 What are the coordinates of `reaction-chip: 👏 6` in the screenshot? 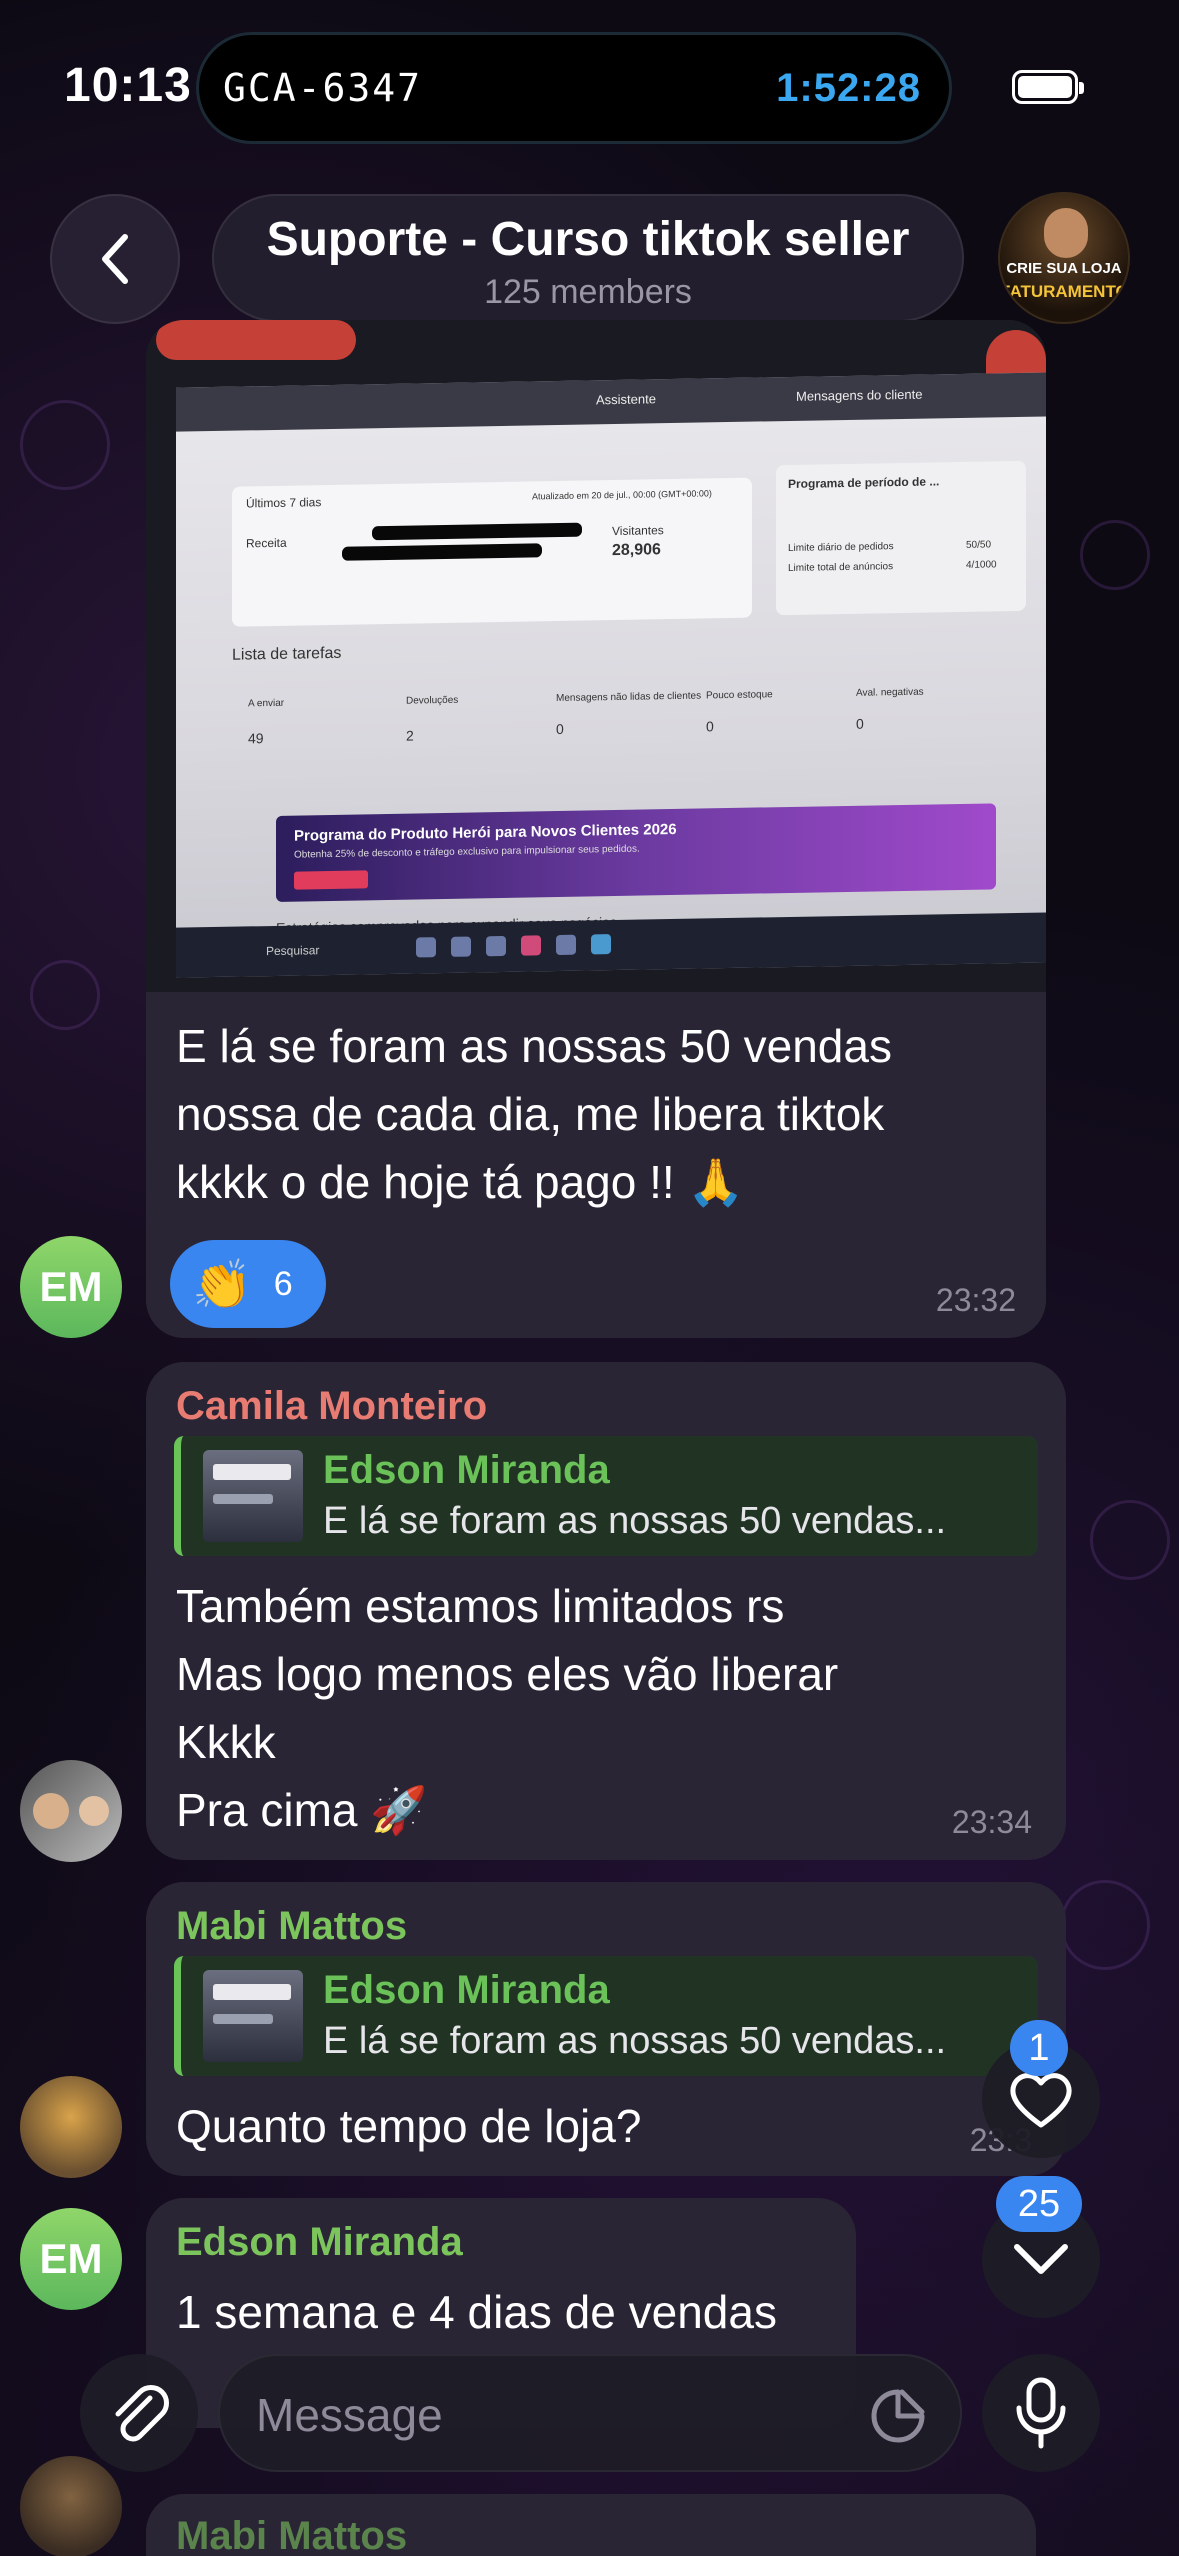 It's located at (248, 1284).